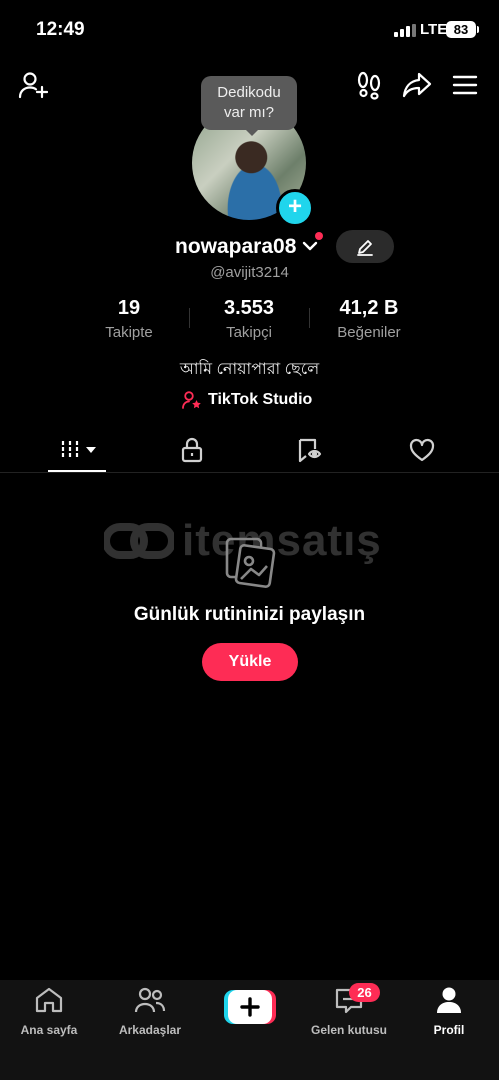  I want to click on home-icon, so click(49, 1000).